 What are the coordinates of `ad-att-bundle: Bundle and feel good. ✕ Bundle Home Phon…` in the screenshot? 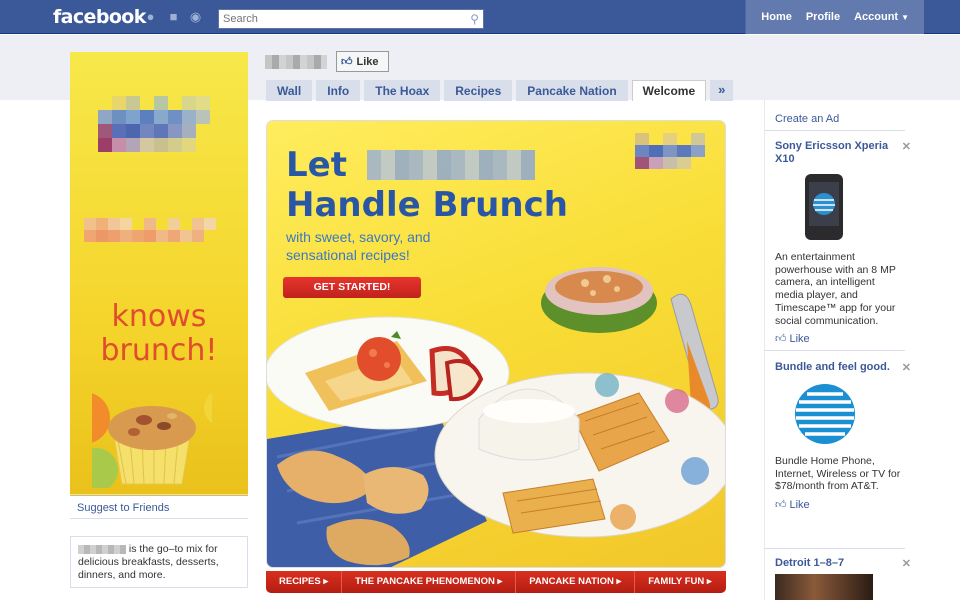 It's located at (843, 436).